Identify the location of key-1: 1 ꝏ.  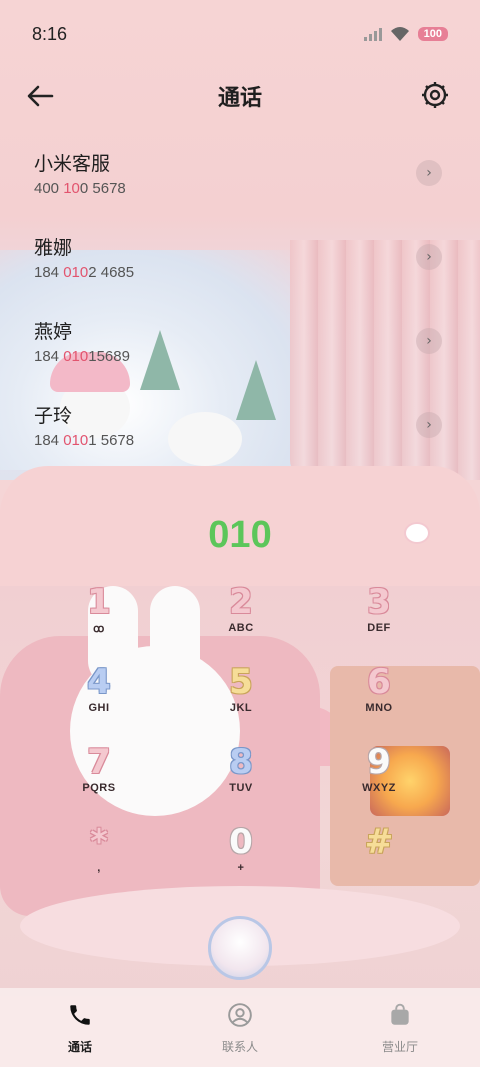
(99, 622).